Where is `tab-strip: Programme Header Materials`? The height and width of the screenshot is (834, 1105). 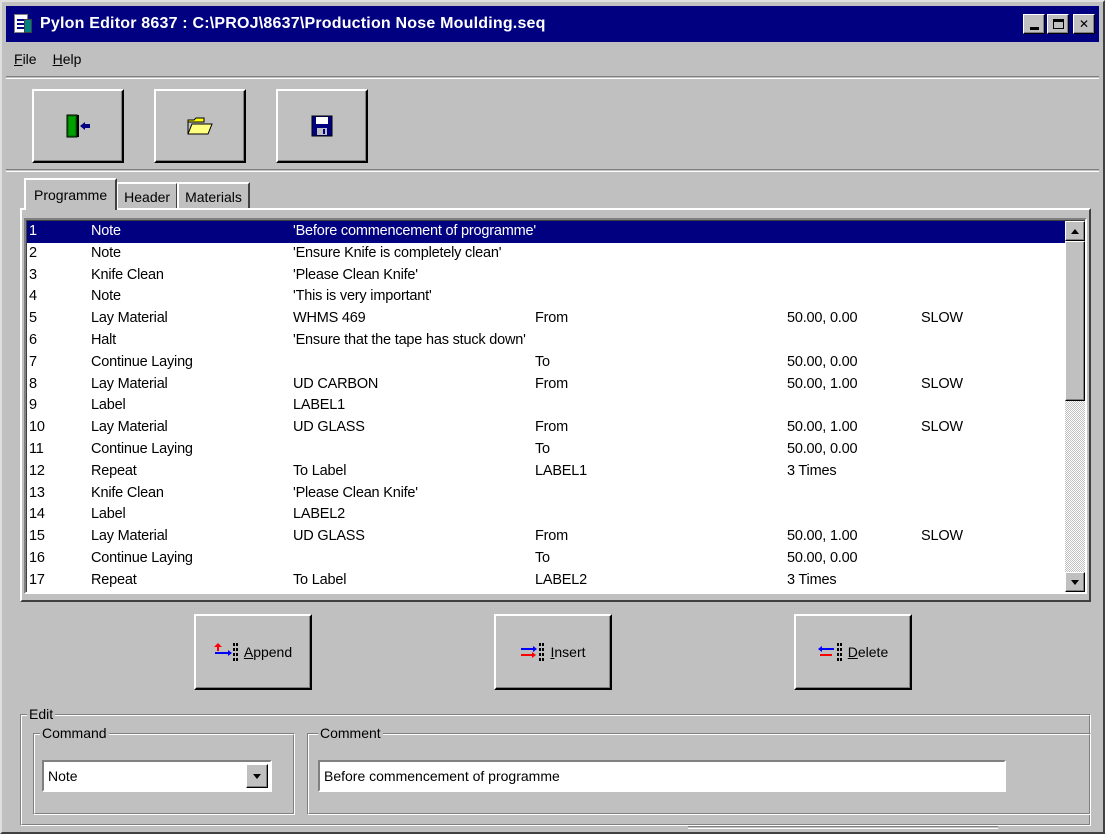
tab-strip: Programme Header Materials is located at coordinates (137, 194).